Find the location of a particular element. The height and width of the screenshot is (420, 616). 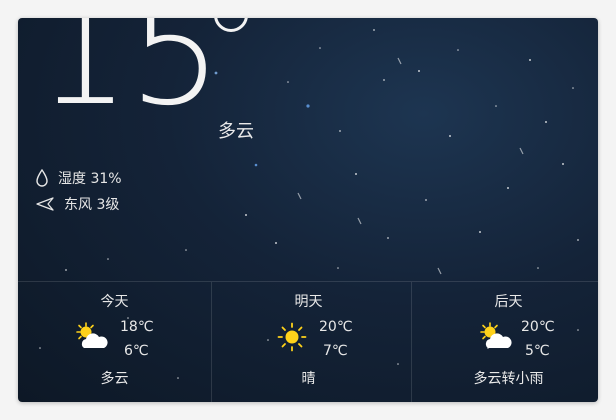

low-temp: 7℃ is located at coordinates (335, 351).